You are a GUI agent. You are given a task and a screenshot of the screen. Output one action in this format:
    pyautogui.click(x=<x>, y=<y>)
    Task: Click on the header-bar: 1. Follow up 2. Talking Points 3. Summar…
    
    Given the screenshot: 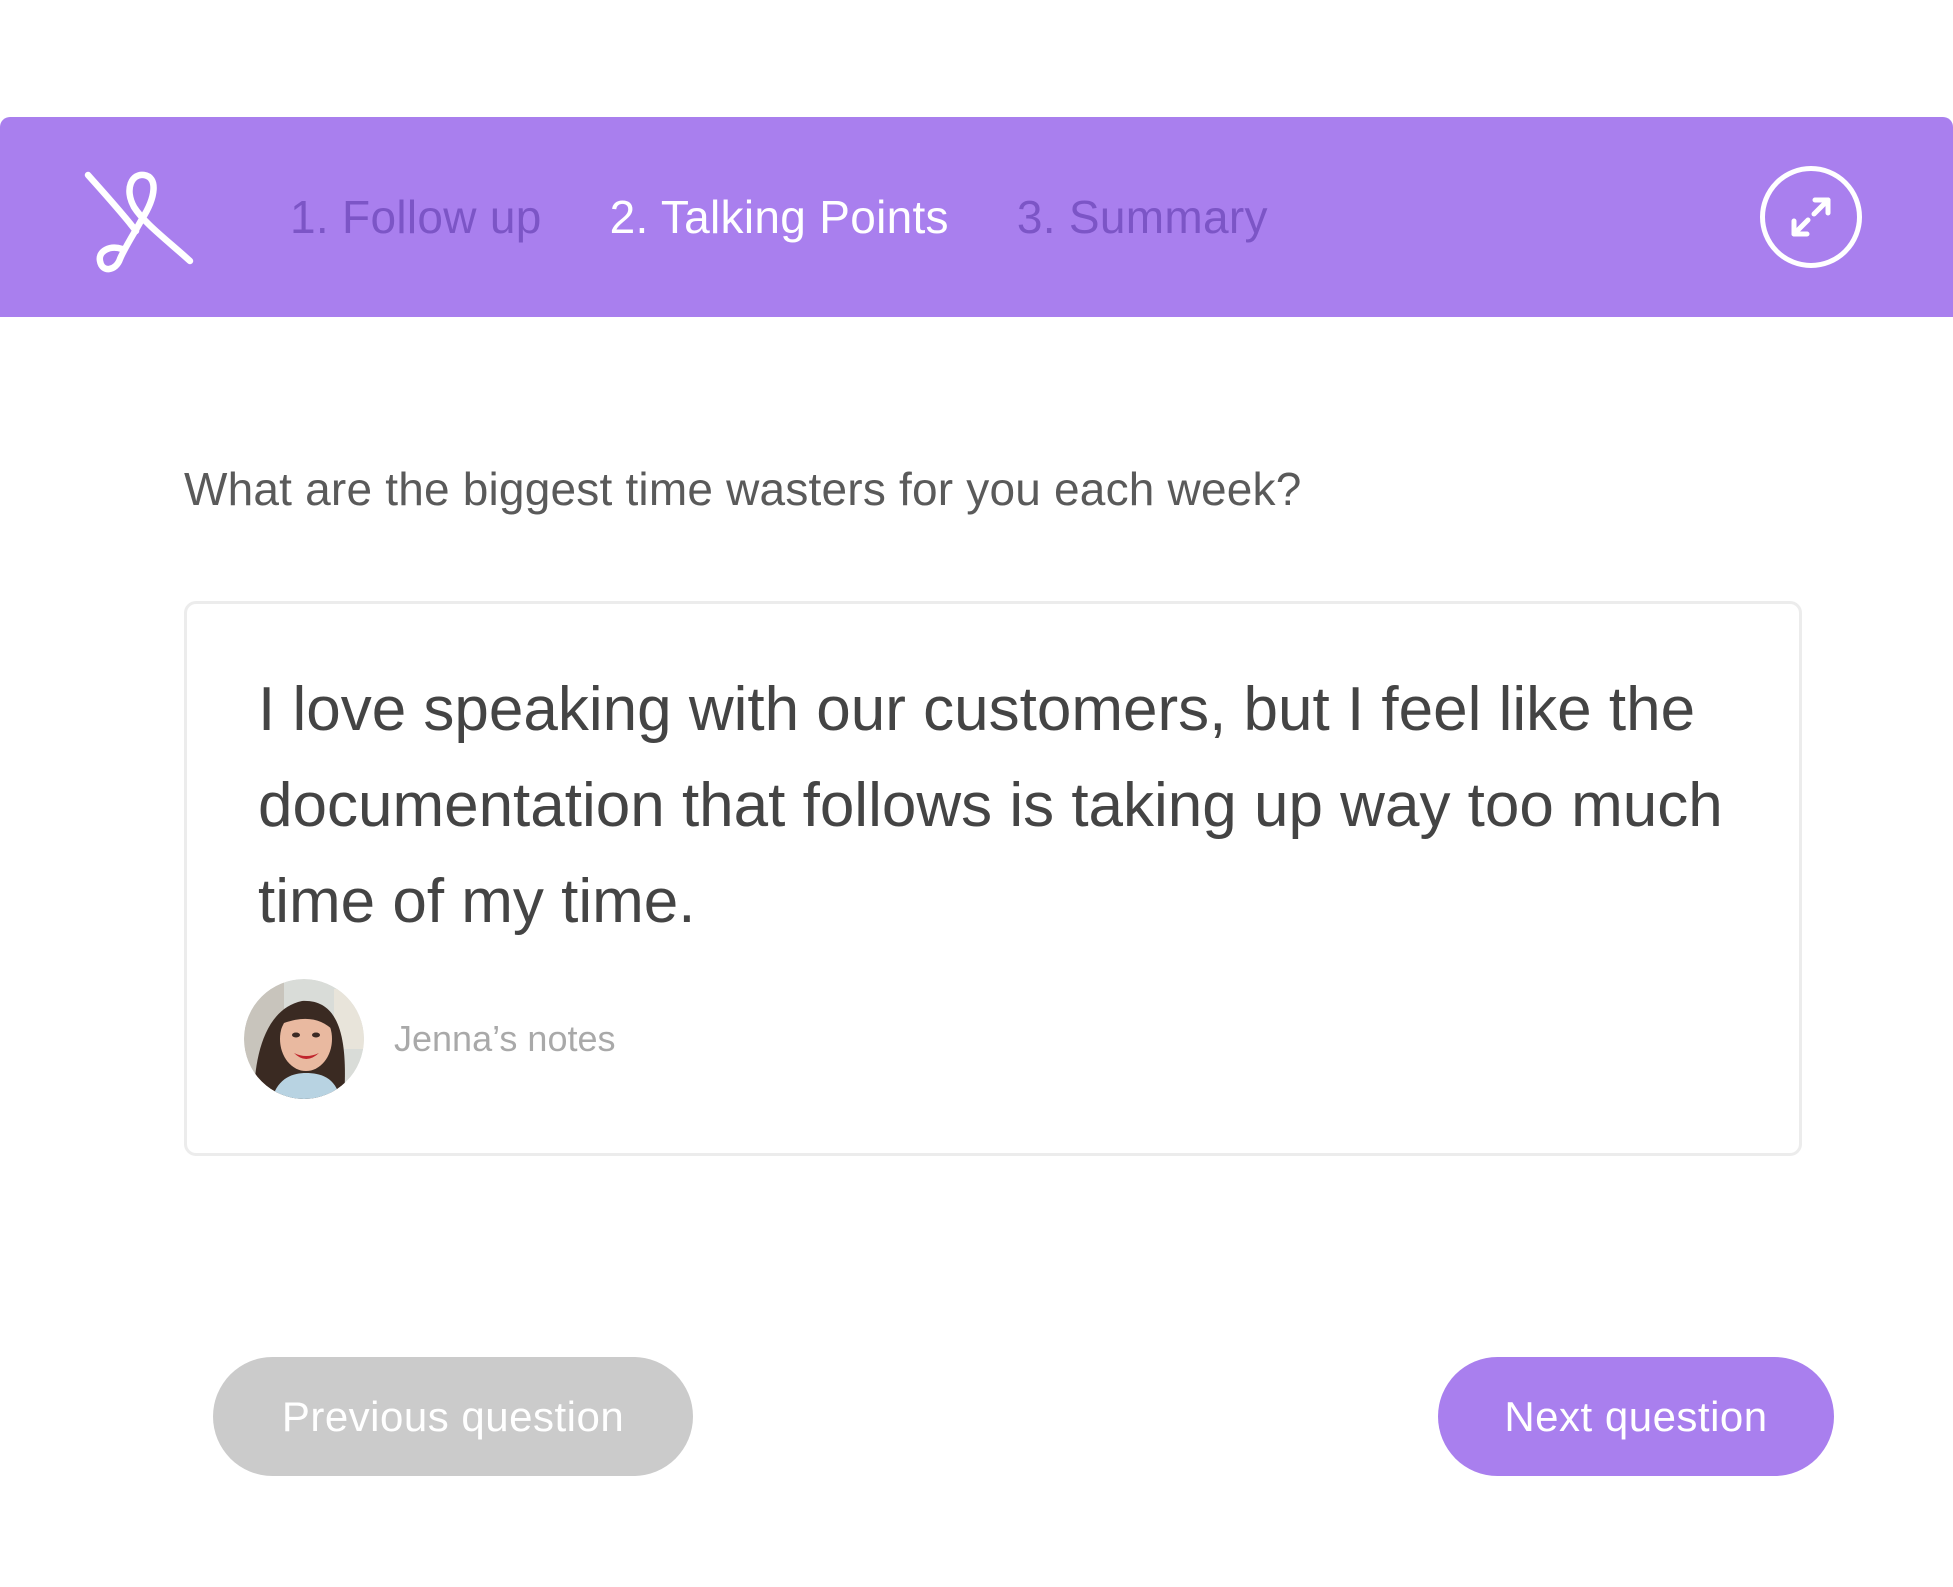 What is the action you would take?
    pyautogui.click(x=976, y=217)
    